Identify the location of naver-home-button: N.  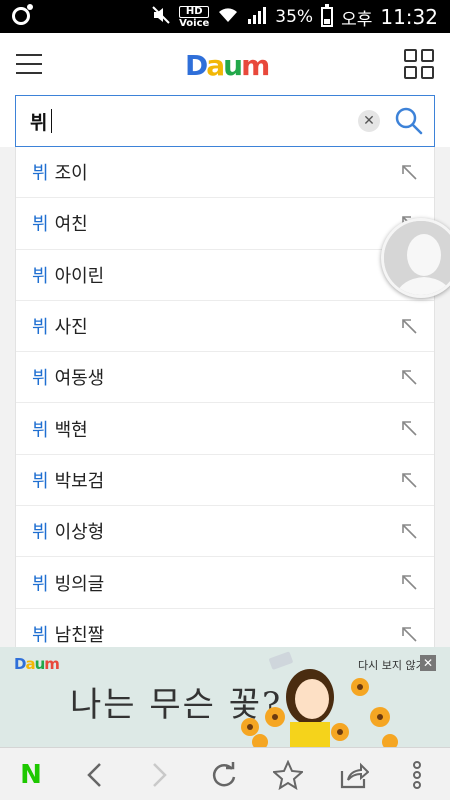
(31, 775).